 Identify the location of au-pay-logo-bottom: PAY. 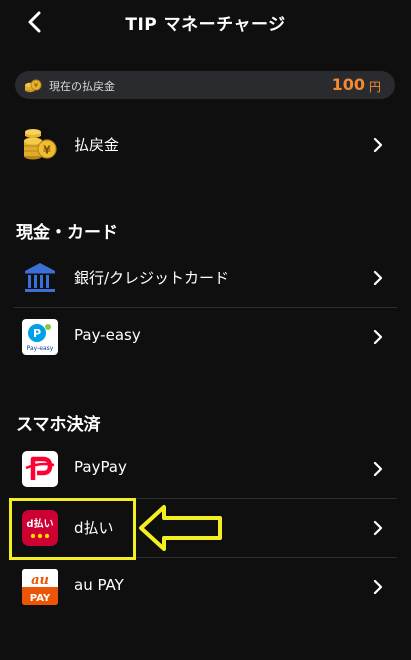
(40, 598).